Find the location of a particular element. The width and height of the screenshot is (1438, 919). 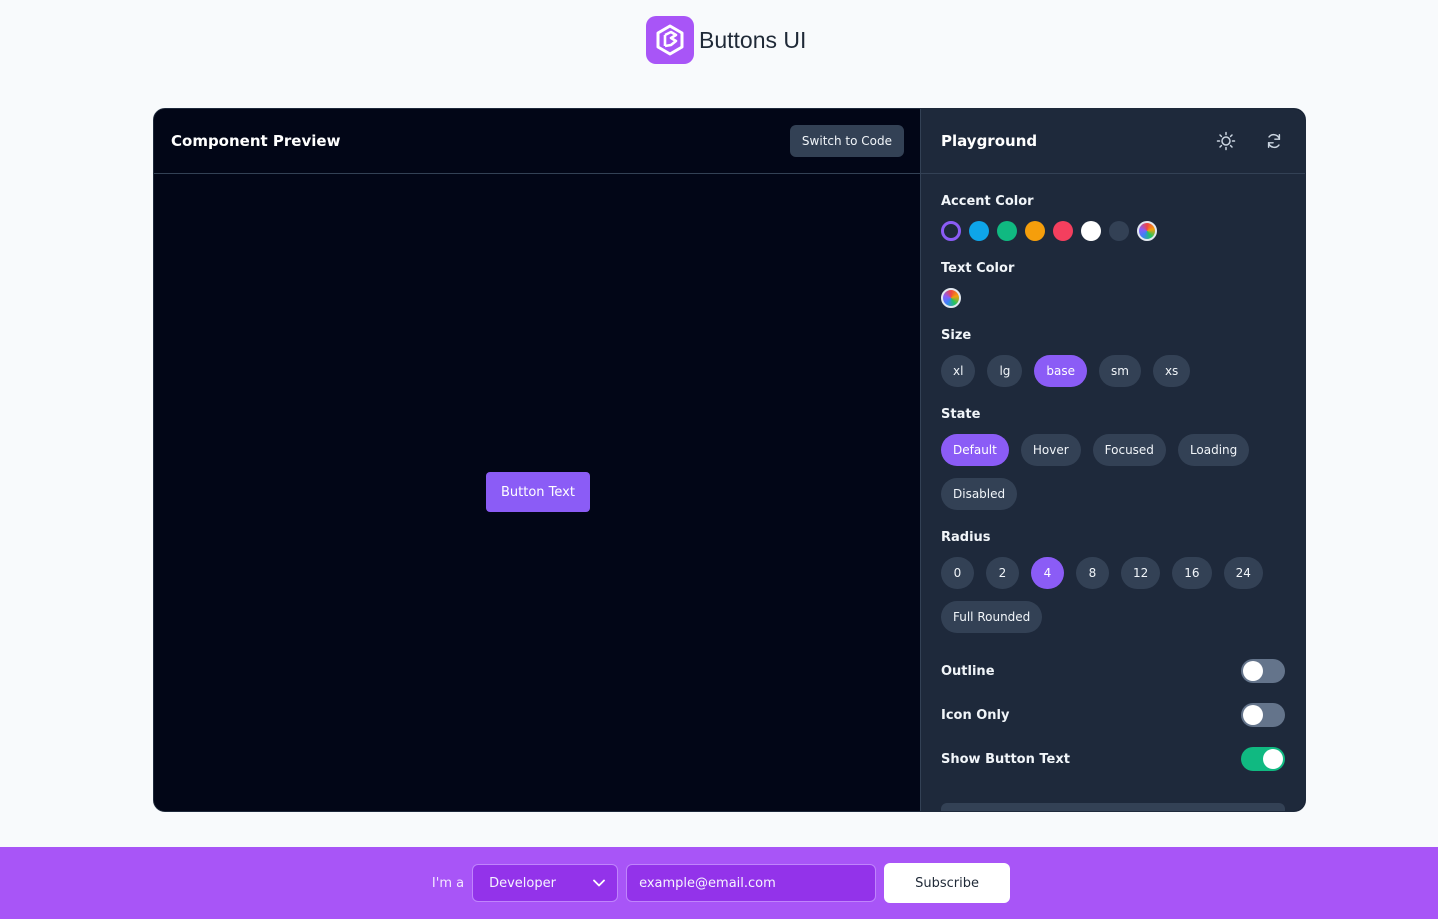

switch-to-code-button: Switch to Code is located at coordinates (846, 141).